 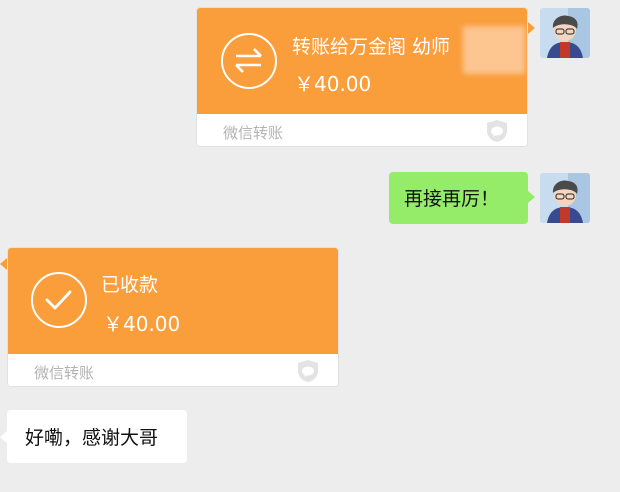 I want to click on message-text: 再接再厉！, so click(x=452, y=199).